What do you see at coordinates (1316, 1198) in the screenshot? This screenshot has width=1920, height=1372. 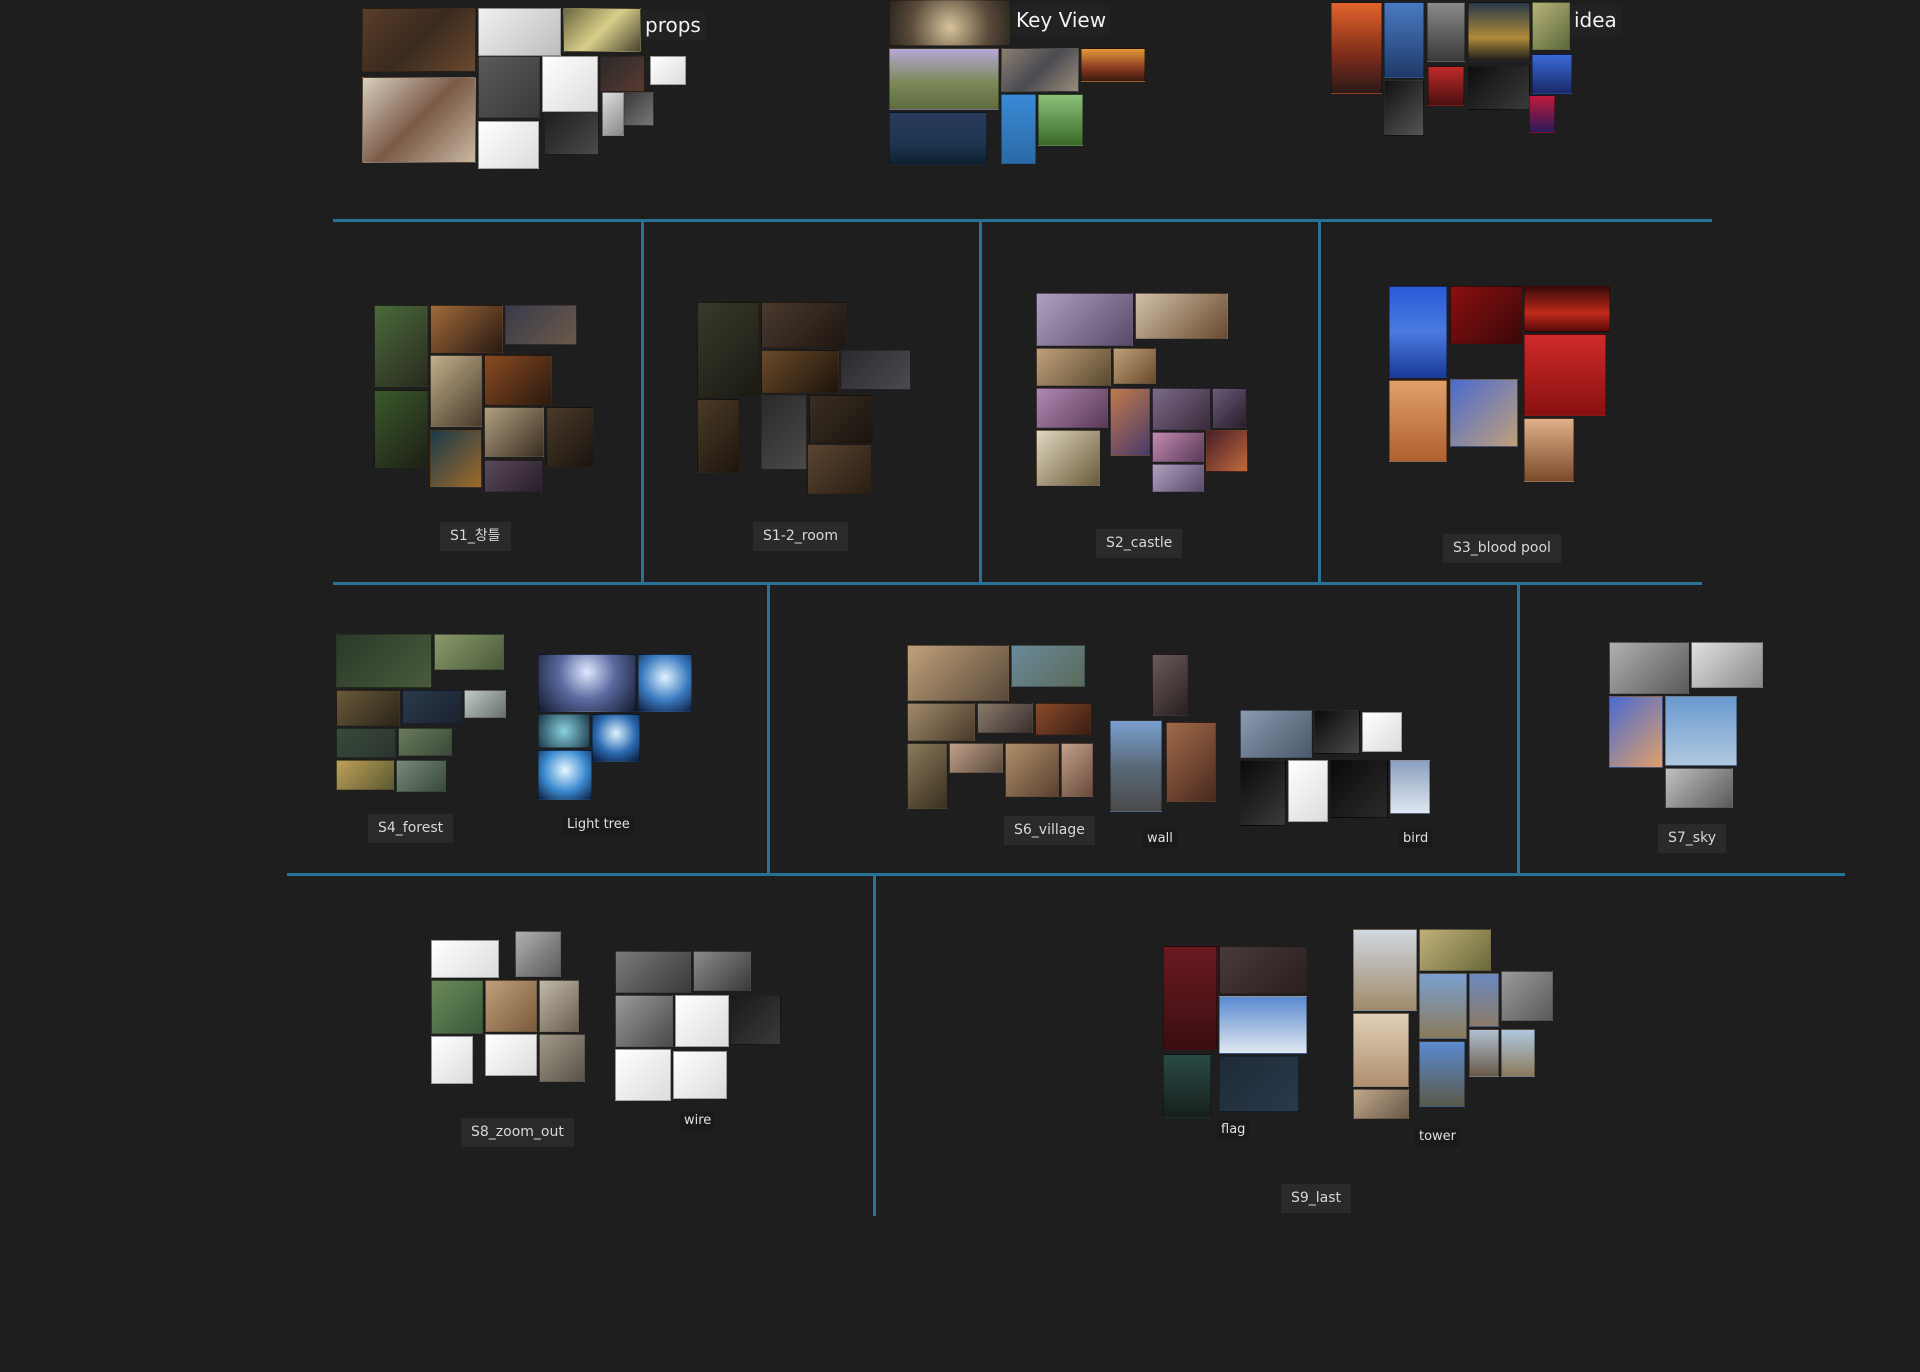 I see `scene-label-s9: S9_last` at bounding box center [1316, 1198].